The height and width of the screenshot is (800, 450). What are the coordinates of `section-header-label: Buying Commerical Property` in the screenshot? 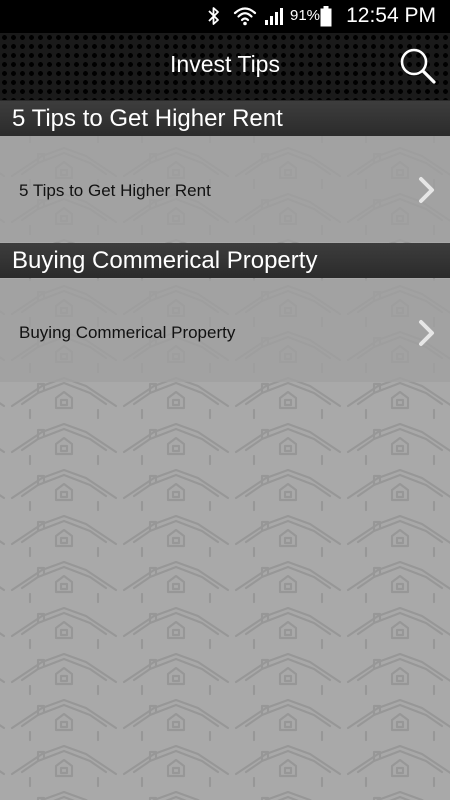 It's located at (165, 260).